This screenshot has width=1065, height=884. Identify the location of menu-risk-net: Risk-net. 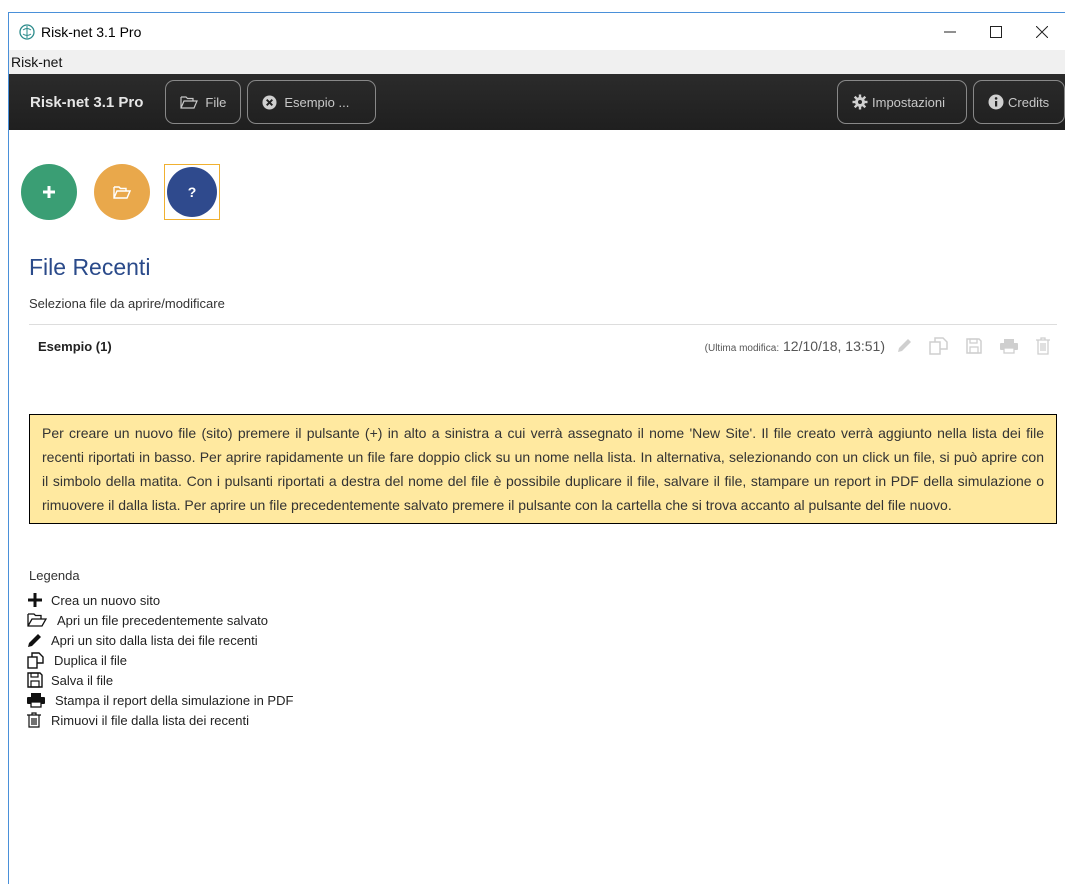
(36, 62).